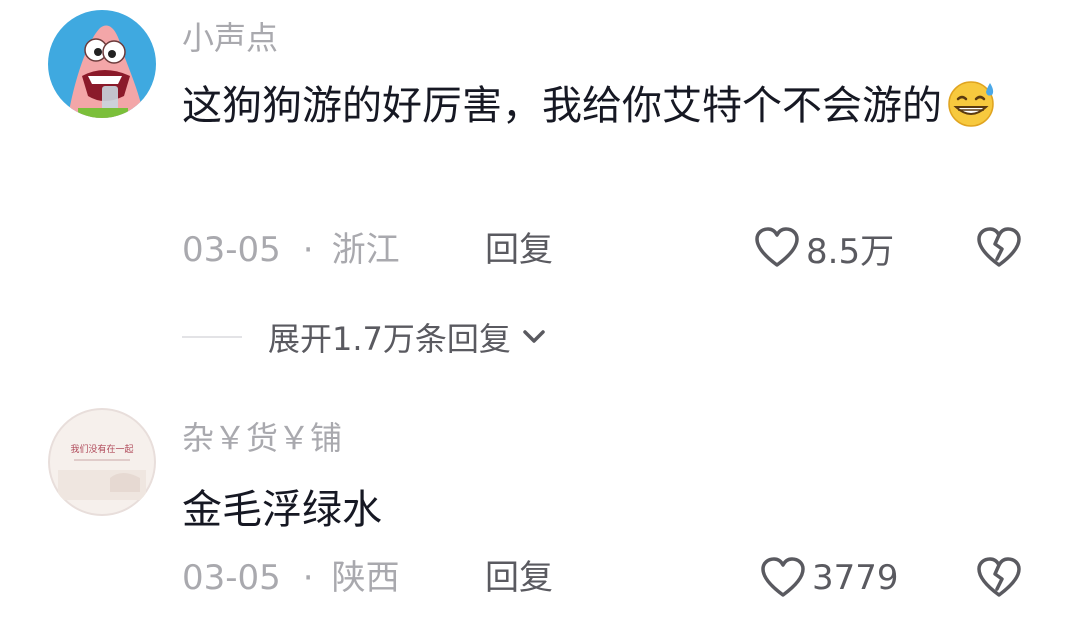  Describe the element at coordinates (282, 510) in the screenshot. I see `comment-text-content: 金毛浮绿水` at that location.